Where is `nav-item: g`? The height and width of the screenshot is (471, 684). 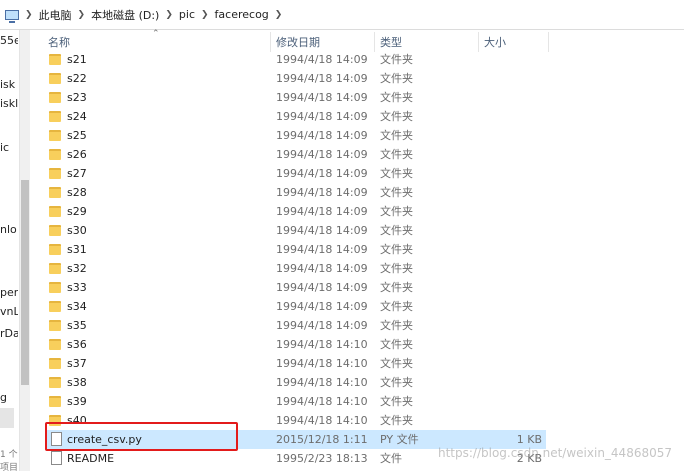 nav-item: g is located at coordinates (3, 397).